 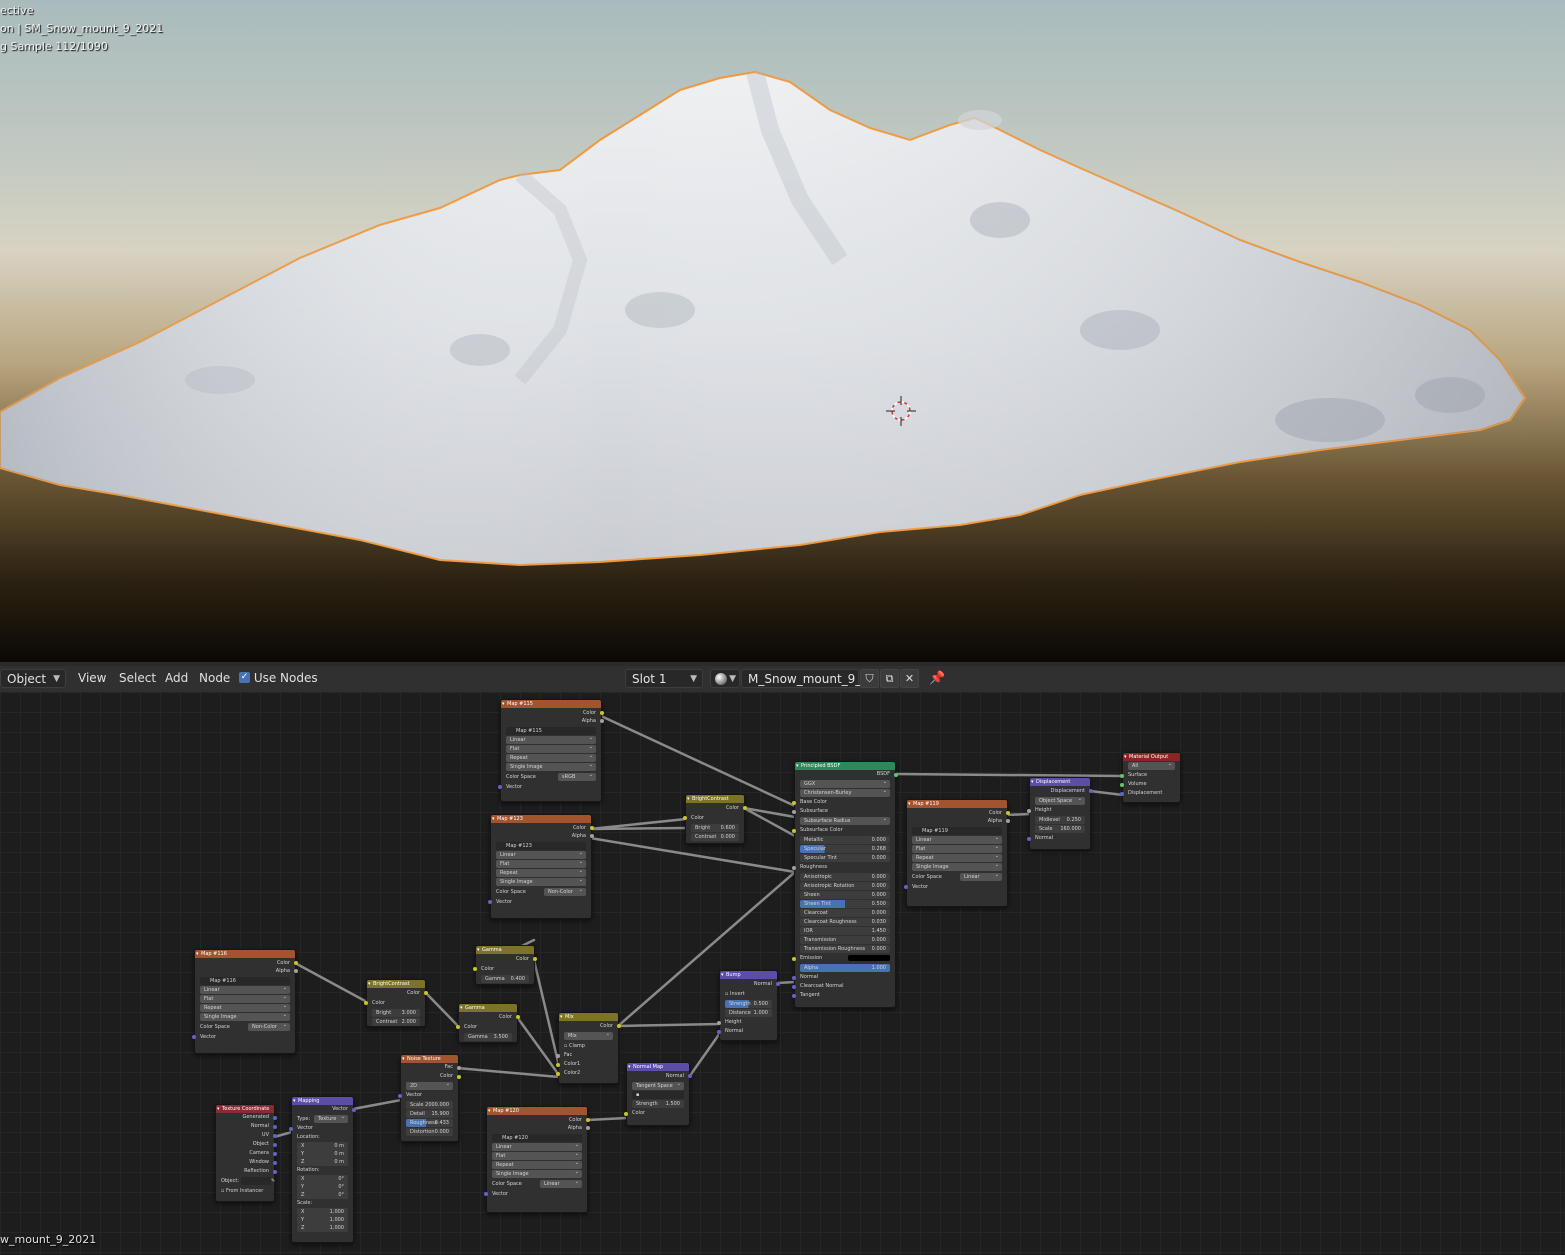 What do you see at coordinates (429, 1105) in the screenshot?
I see `scale-field: Scale 2000.000` at bounding box center [429, 1105].